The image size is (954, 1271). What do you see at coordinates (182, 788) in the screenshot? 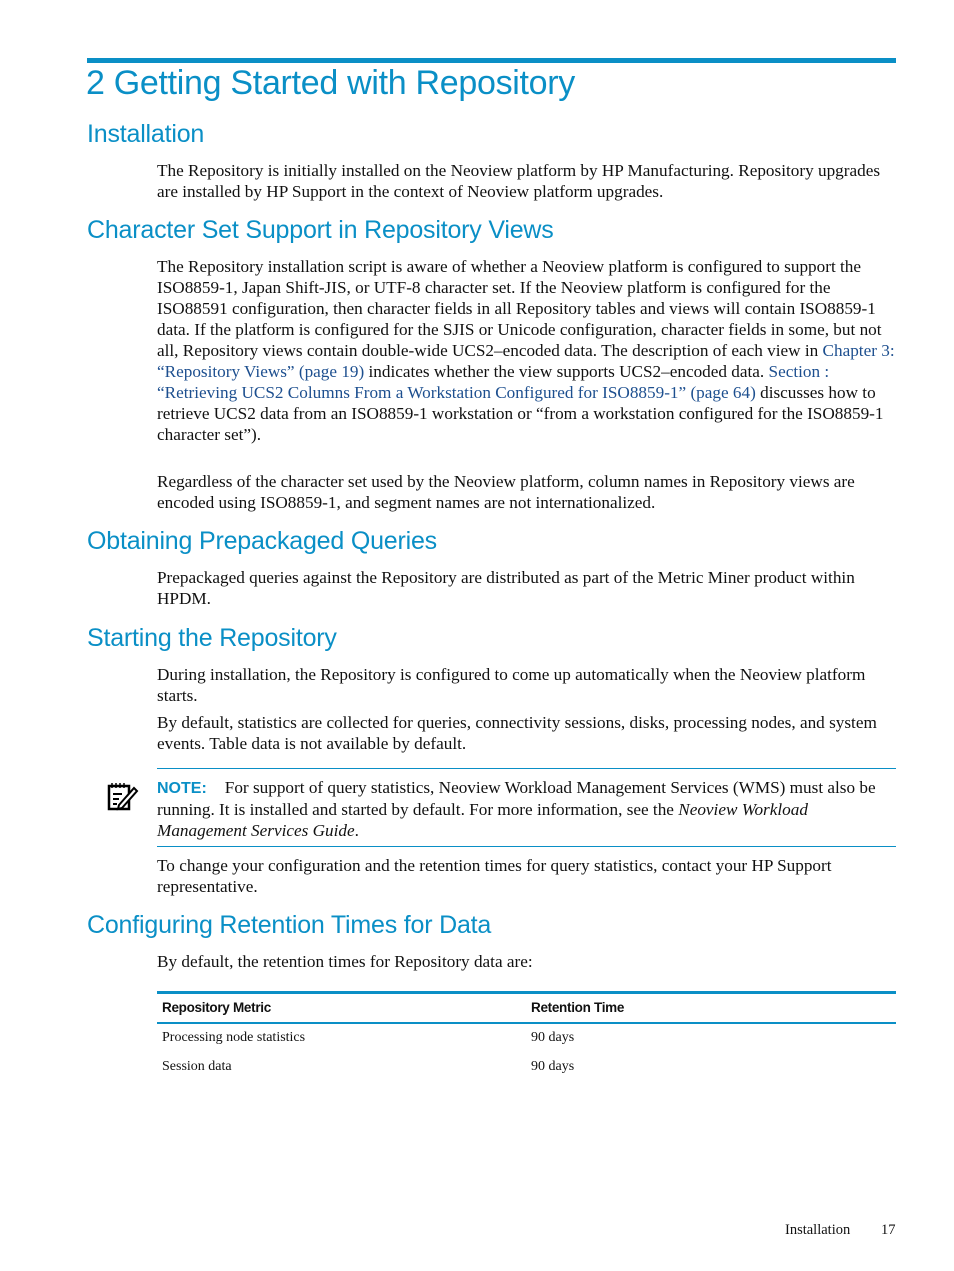
I see `note-label: NOTE:` at bounding box center [182, 788].